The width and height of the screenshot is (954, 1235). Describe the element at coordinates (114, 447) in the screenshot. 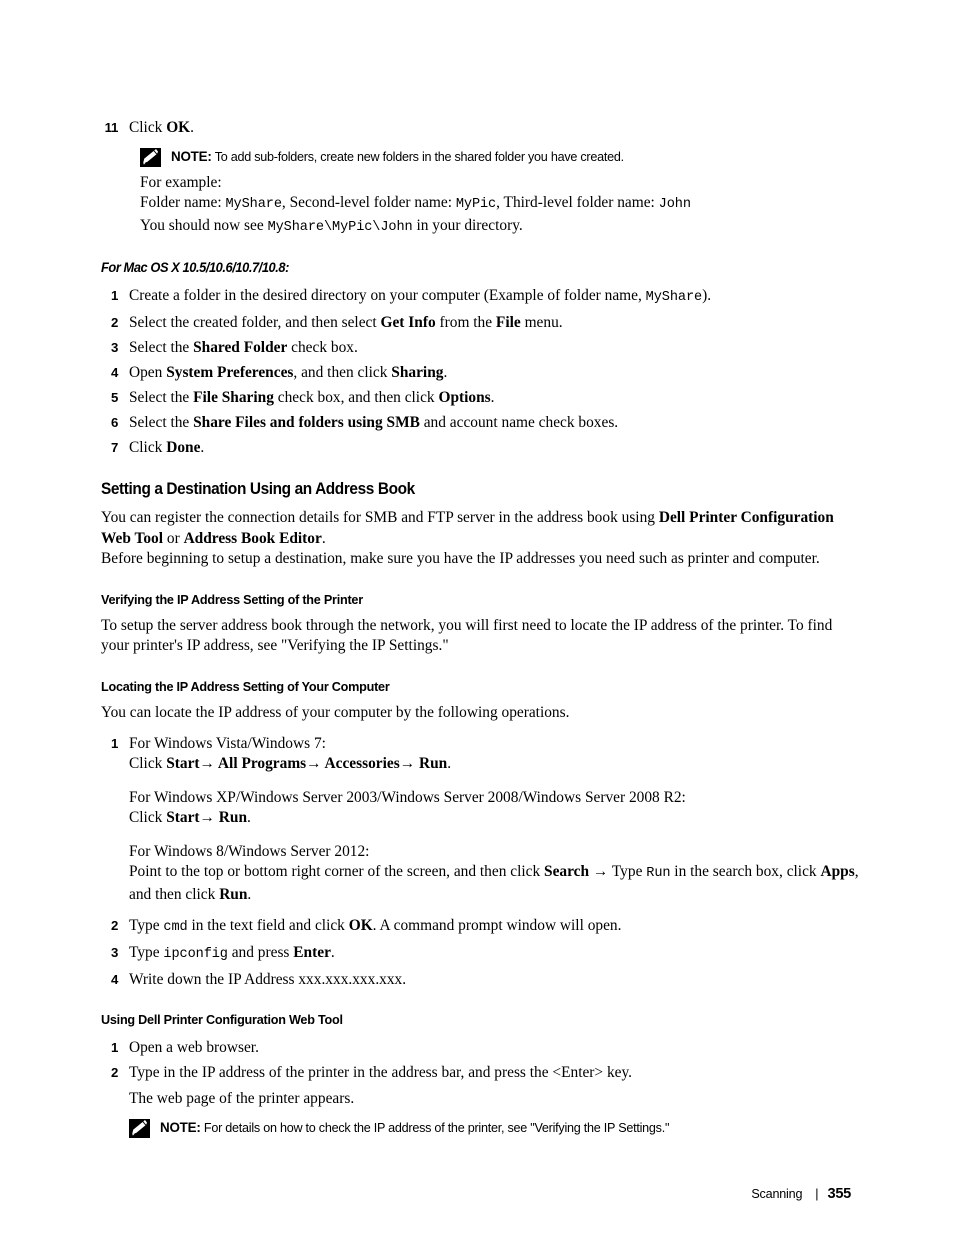

I see `step-number: 7` at that location.